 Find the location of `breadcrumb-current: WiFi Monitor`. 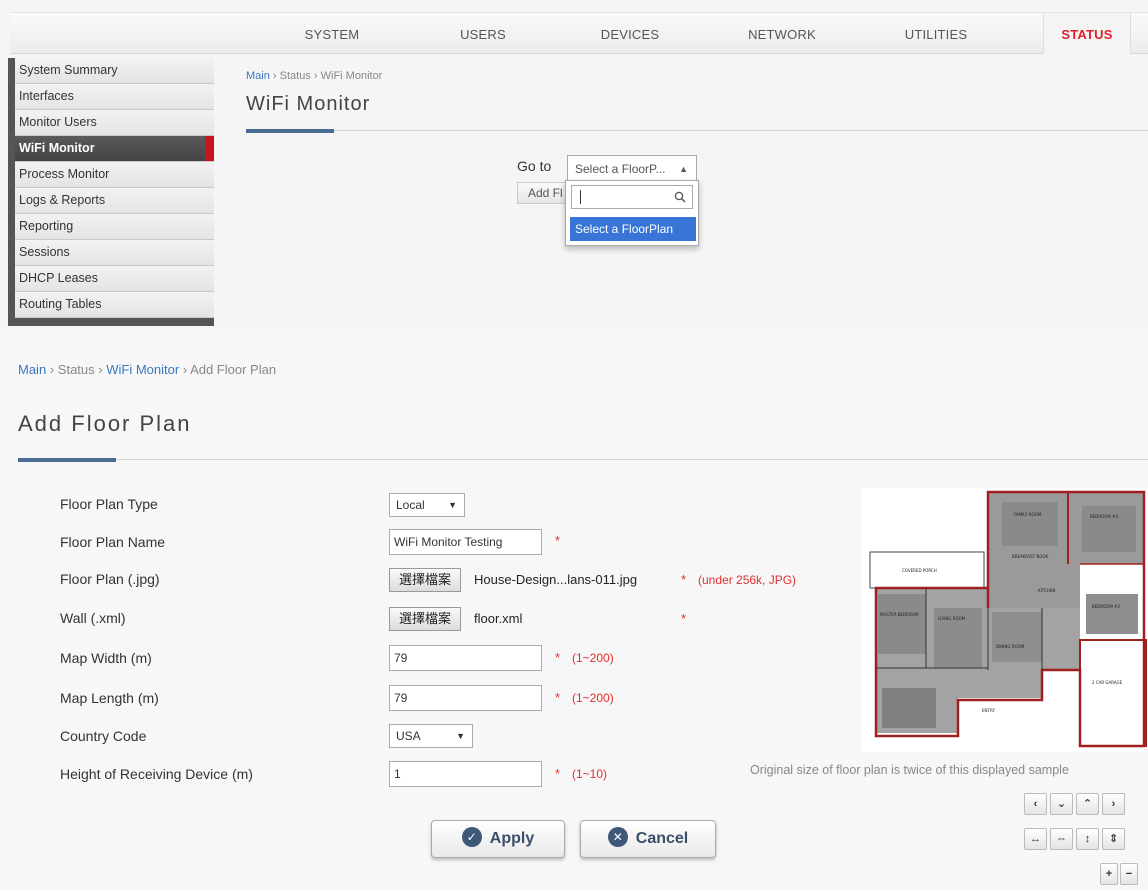

breadcrumb-current: WiFi Monitor is located at coordinates (351, 76).